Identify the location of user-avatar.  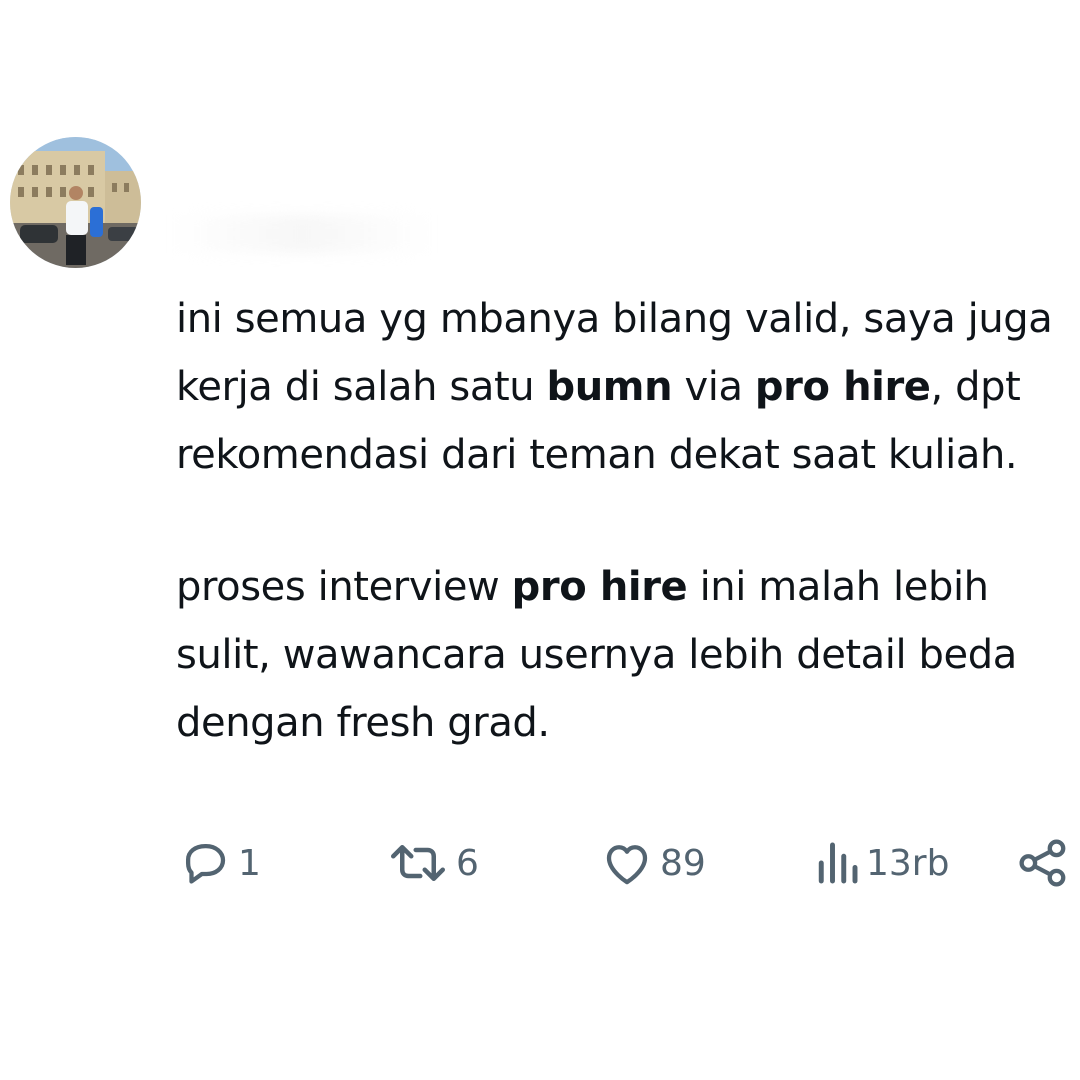
(75, 202).